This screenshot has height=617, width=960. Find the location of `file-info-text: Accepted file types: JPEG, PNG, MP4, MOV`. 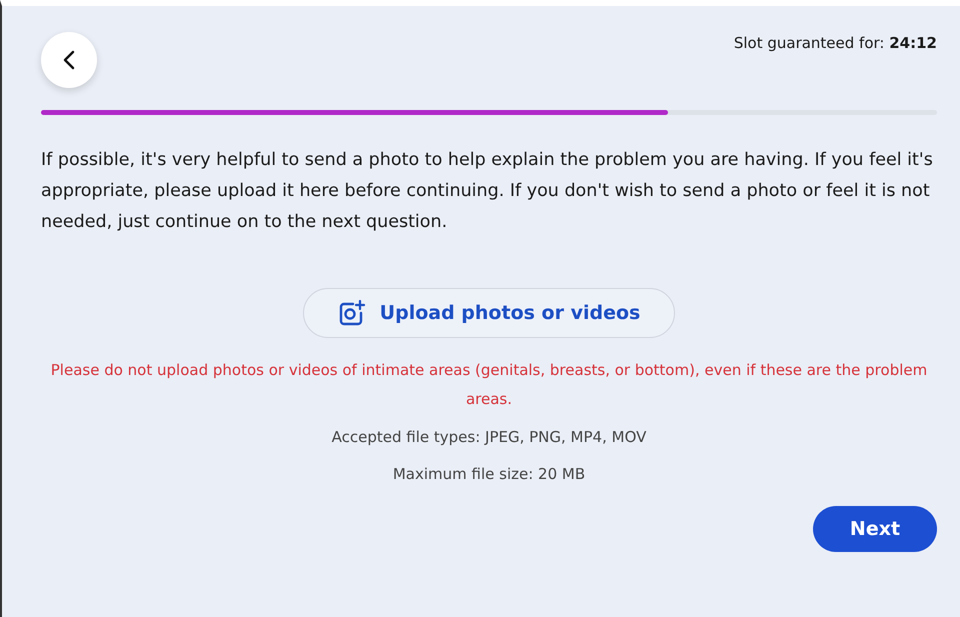

file-info-text: Accepted file types: JPEG, PNG, MP4, MOV is located at coordinates (489, 437).